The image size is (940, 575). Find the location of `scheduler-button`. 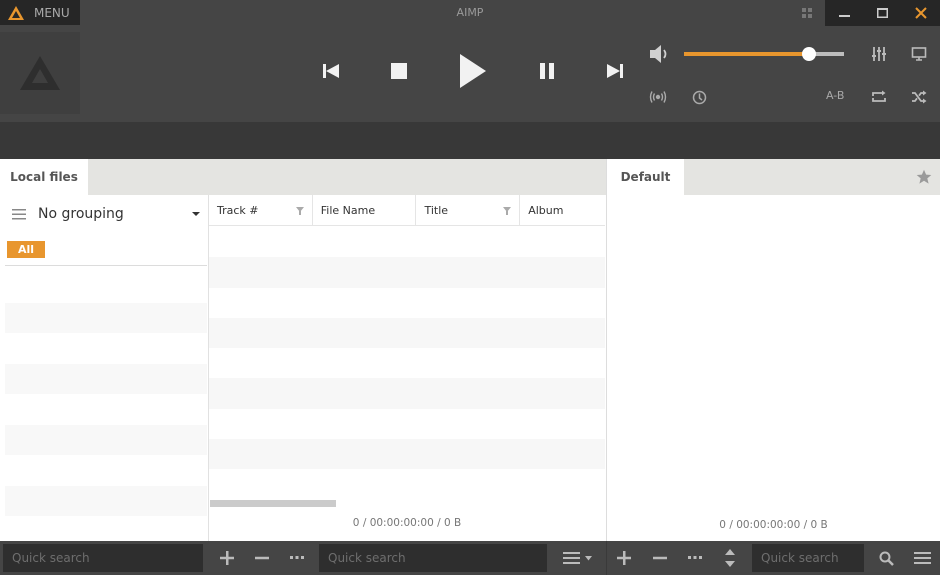

scheduler-button is located at coordinates (699, 97).